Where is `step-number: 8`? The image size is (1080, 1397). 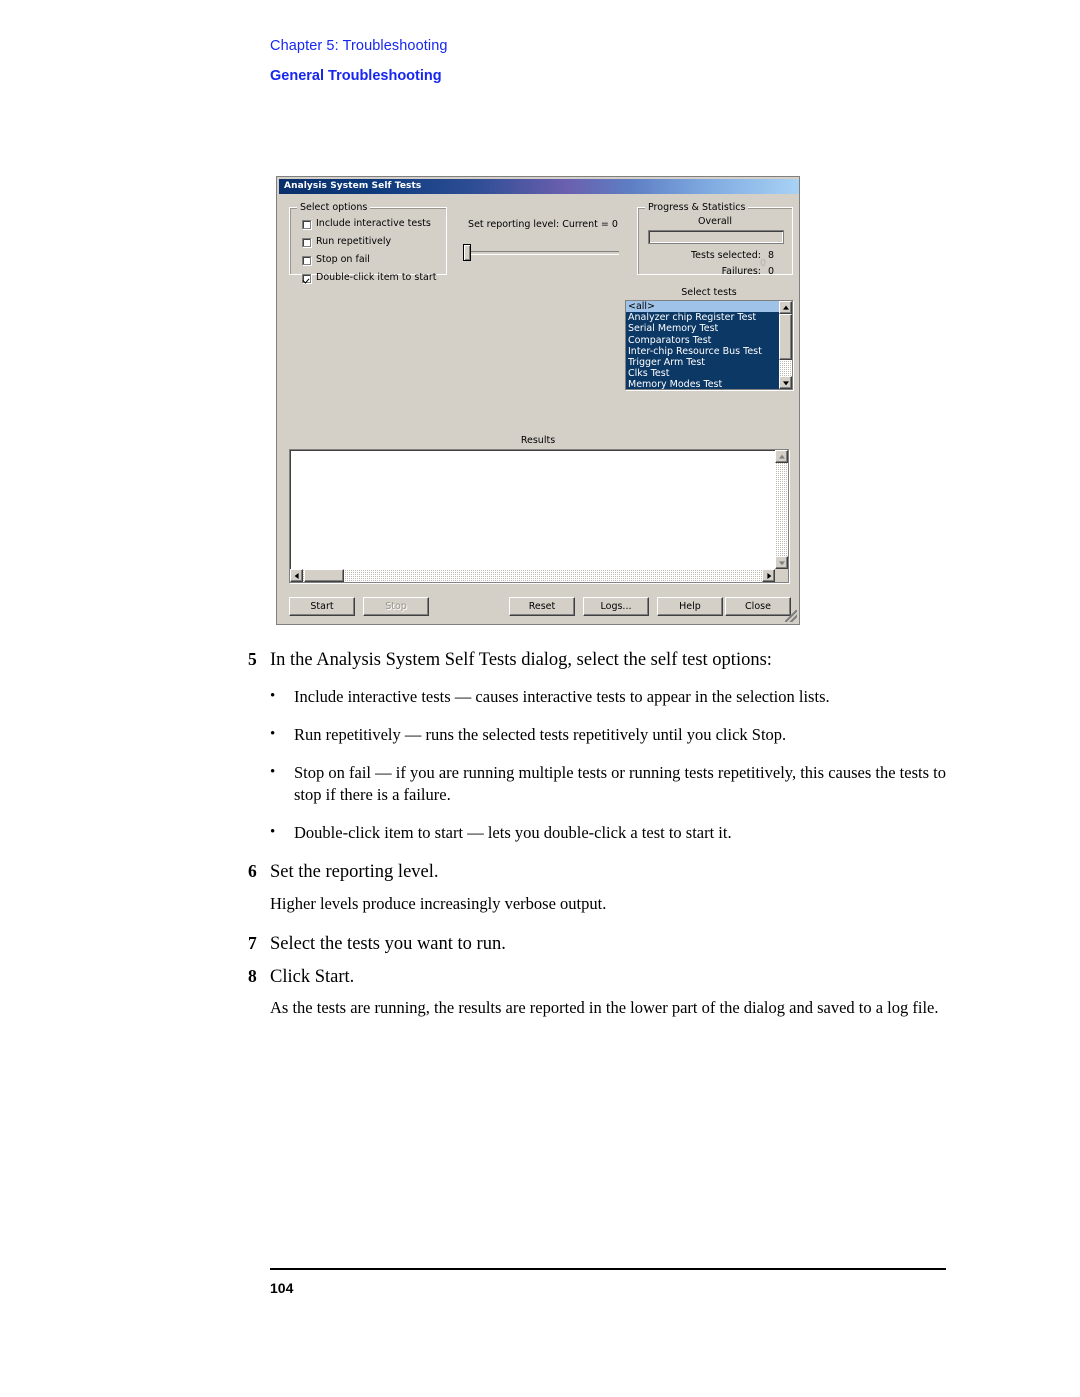
step-number: 8 is located at coordinates (252, 975).